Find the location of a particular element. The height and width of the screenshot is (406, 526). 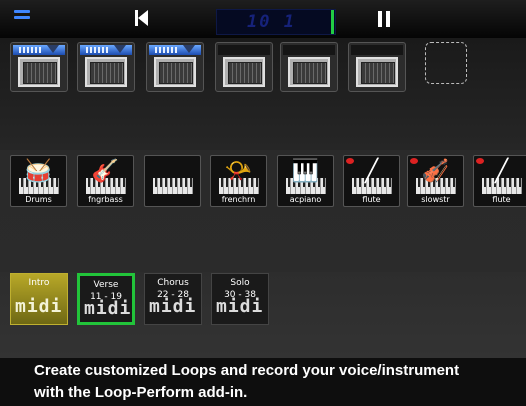

section-name: Chorus is located at coordinates (173, 283).